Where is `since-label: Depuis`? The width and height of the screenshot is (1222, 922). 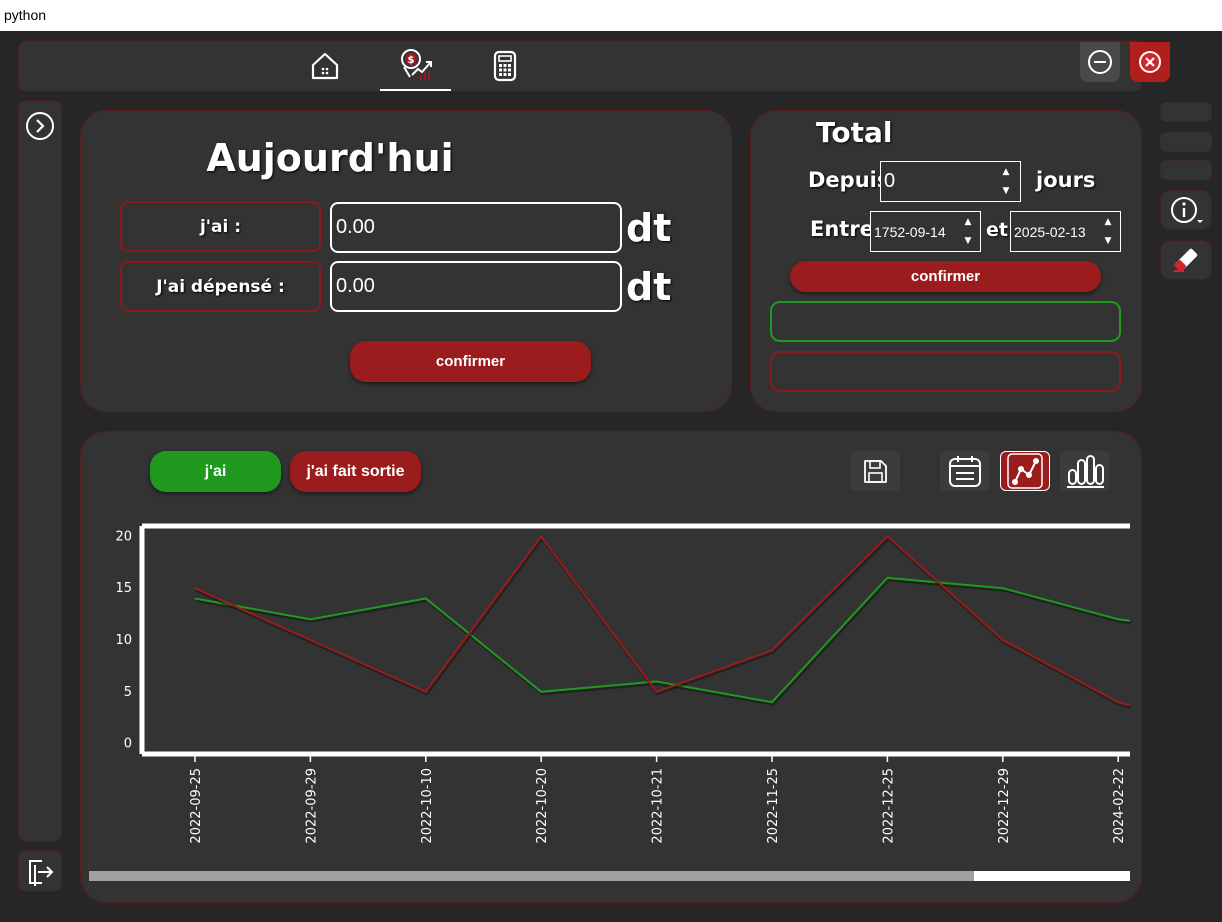
since-label: Depuis is located at coordinates (849, 180).